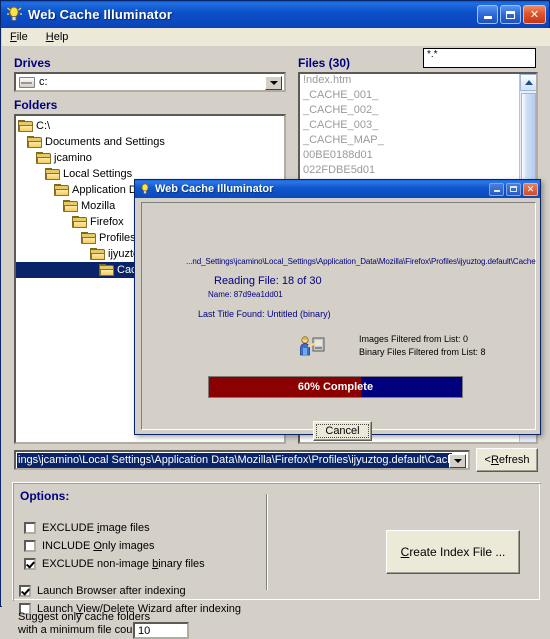 This screenshot has width=550, height=639. I want to click on checkbox-exclude-non-image-binary: EXCLUDE non-image binary files, so click(114, 564).